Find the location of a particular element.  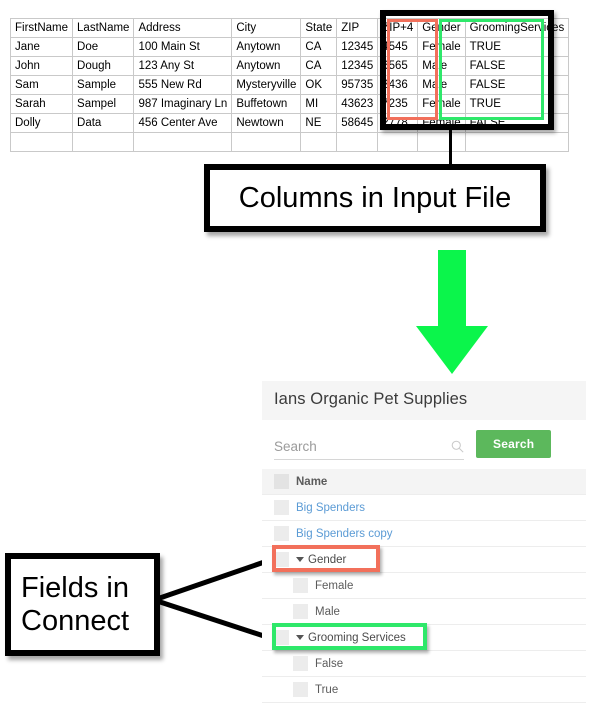

list-item-label: False is located at coordinates (329, 664).